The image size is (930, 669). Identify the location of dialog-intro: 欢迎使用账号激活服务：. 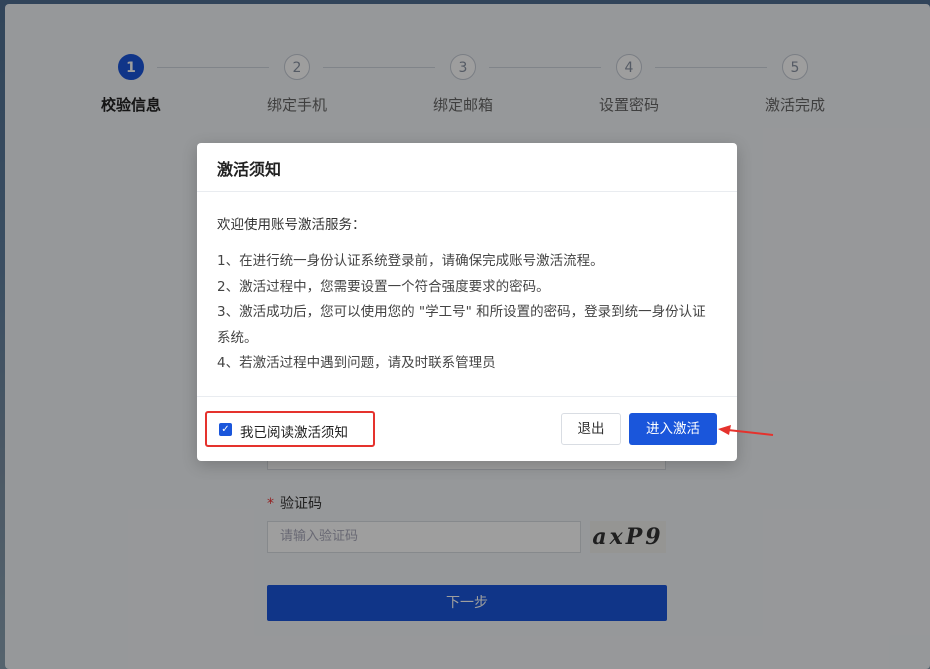
(291, 225).